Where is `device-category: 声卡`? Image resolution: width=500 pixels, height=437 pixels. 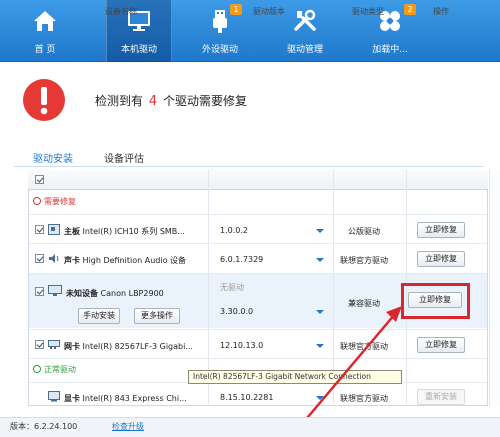
device-category: 声卡 is located at coordinates (72, 260).